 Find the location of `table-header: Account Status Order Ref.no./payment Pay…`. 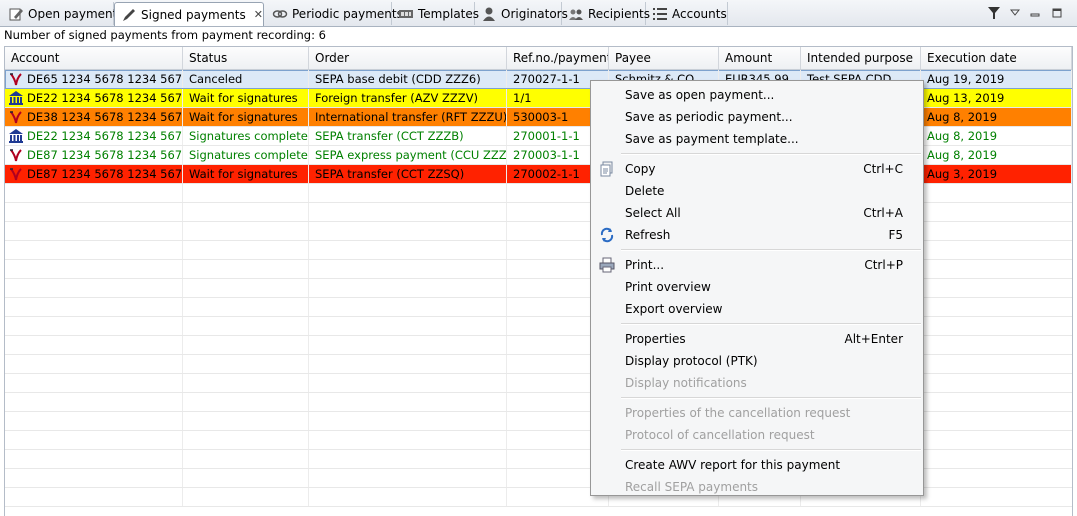

table-header: Account Status Order Ref.no./payment Pay… is located at coordinates (538, 58).